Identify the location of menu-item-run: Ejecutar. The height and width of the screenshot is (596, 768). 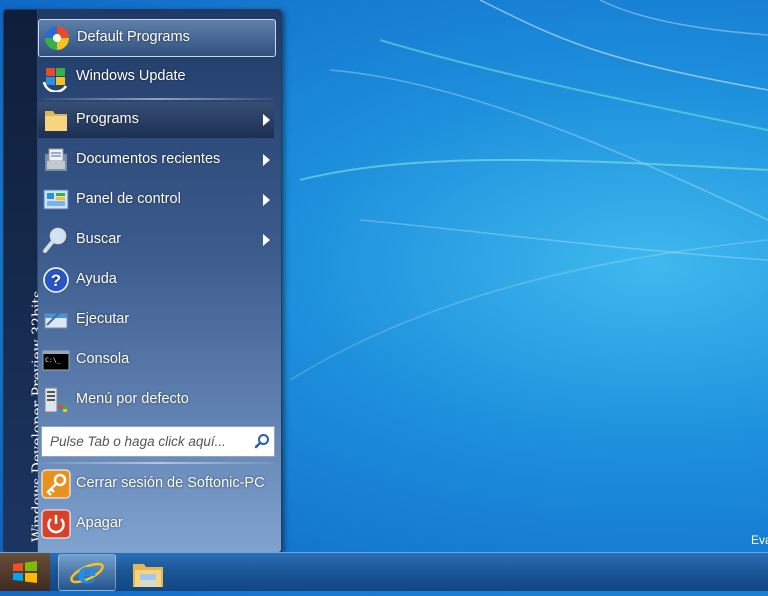
(156, 320).